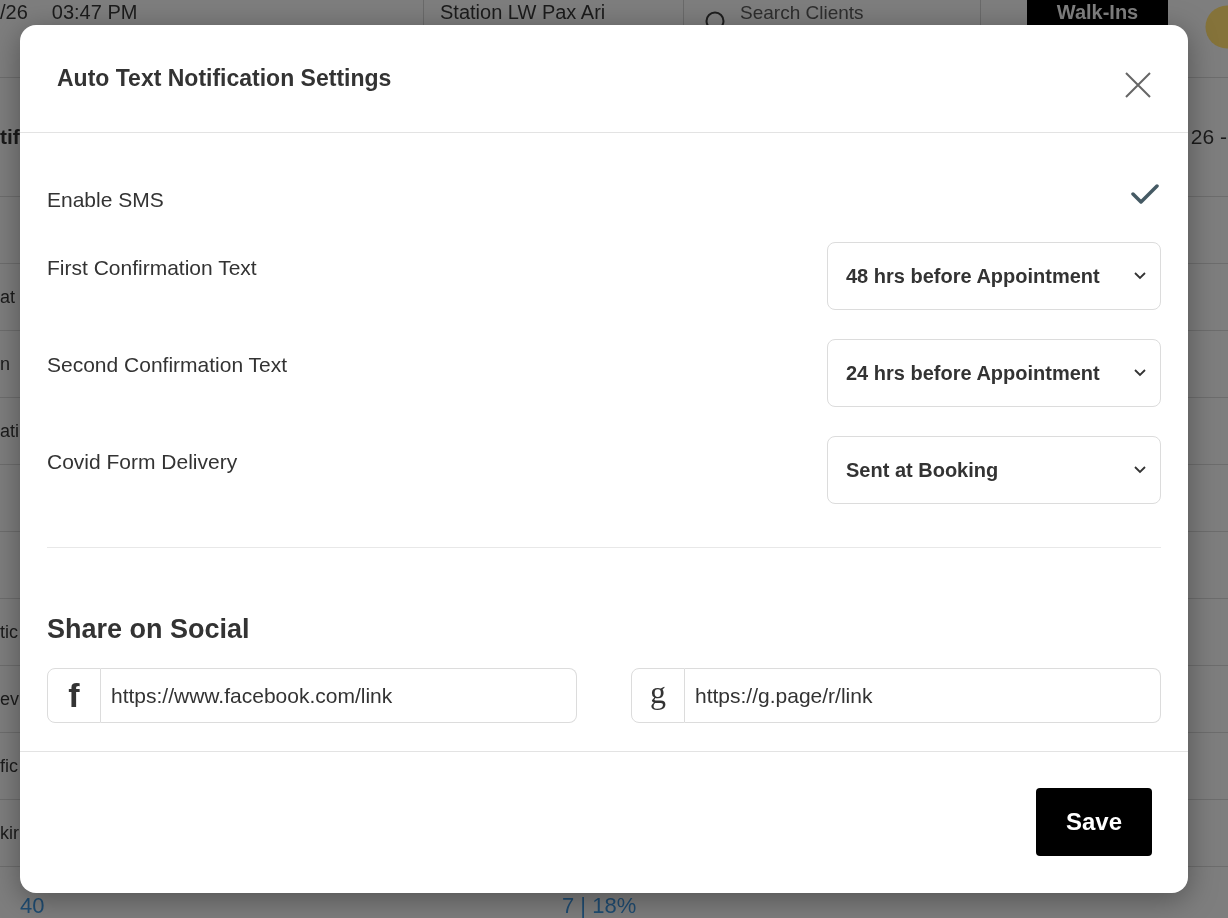 This screenshot has height=918, width=1228. What do you see at coordinates (658, 695) in the screenshot?
I see `g-letter-icon: g` at bounding box center [658, 695].